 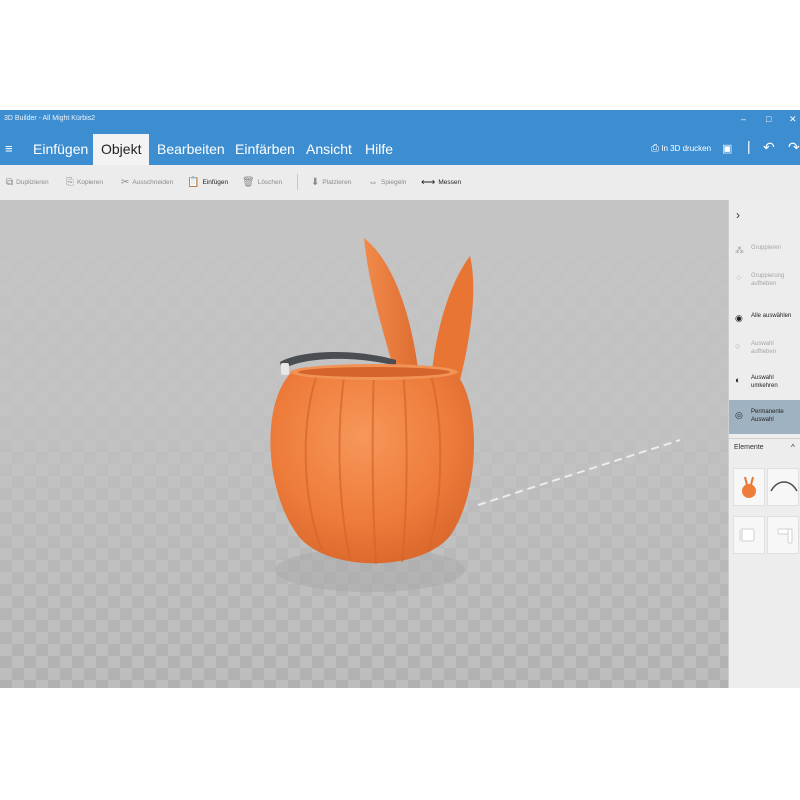 I want to click on mirror-icon: ⇔, so click(x=373, y=182).